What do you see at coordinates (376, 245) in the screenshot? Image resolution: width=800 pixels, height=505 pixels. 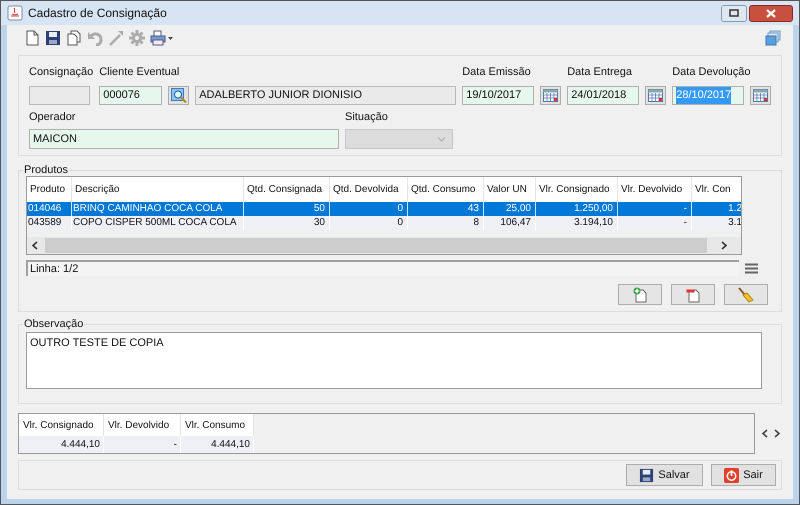 I see `scrollbar-thumb` at bounding box center [376, 245].